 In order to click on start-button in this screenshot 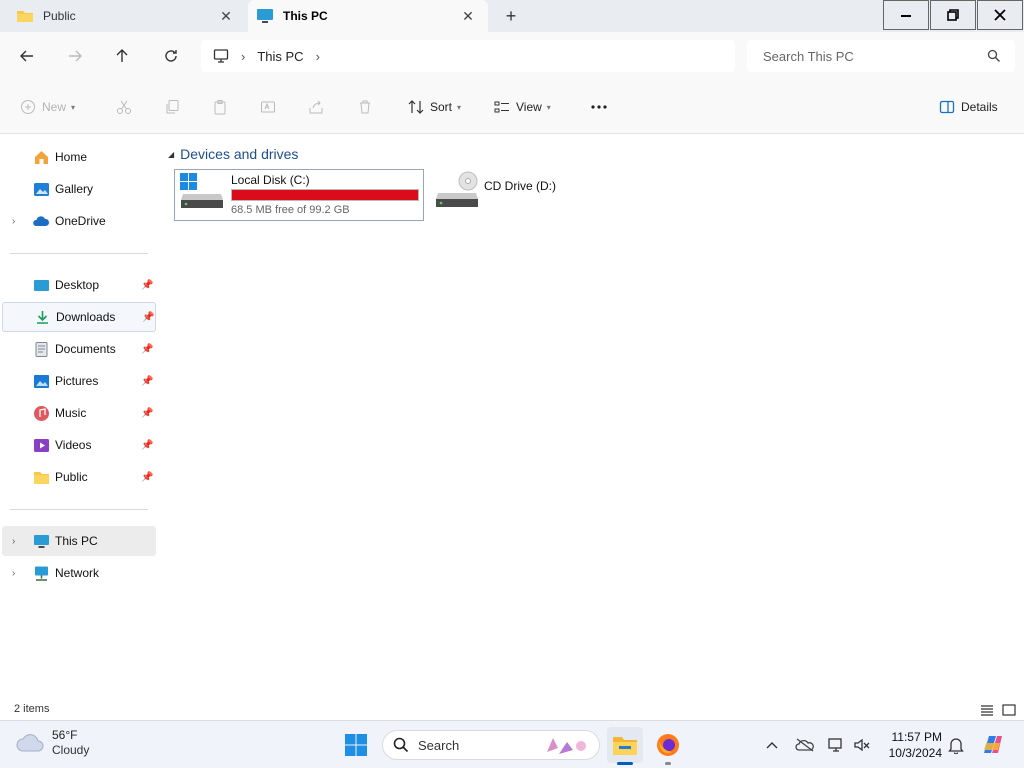, I will do `click(356, 745)`.